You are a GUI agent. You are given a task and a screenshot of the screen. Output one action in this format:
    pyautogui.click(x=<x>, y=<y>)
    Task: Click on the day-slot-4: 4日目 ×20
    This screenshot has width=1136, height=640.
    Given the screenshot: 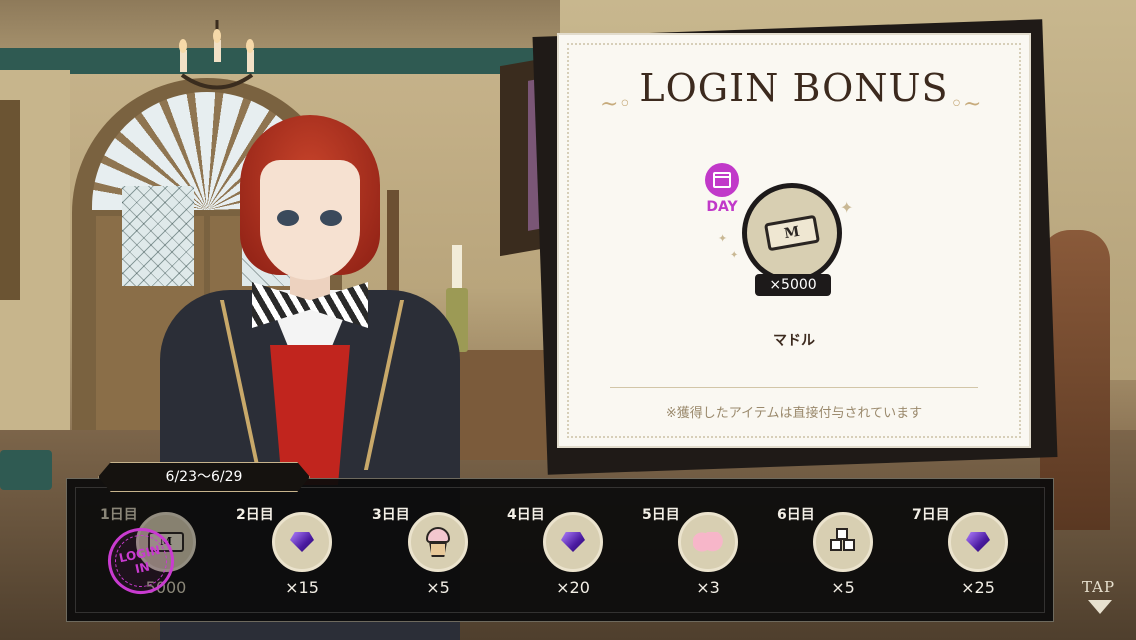 What is the action you would take?
    pyautogui.click(x=563, y=554)
    